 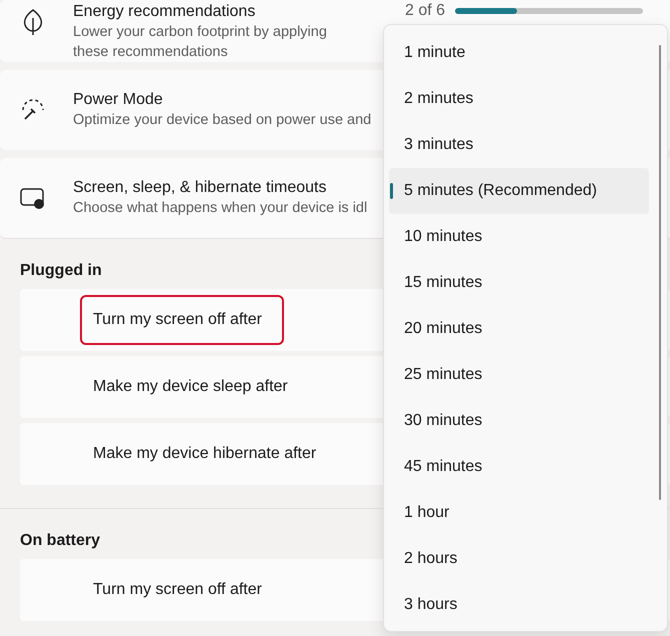 I want to click on menu-option: 20 minutes, so click(x=519, y=329).